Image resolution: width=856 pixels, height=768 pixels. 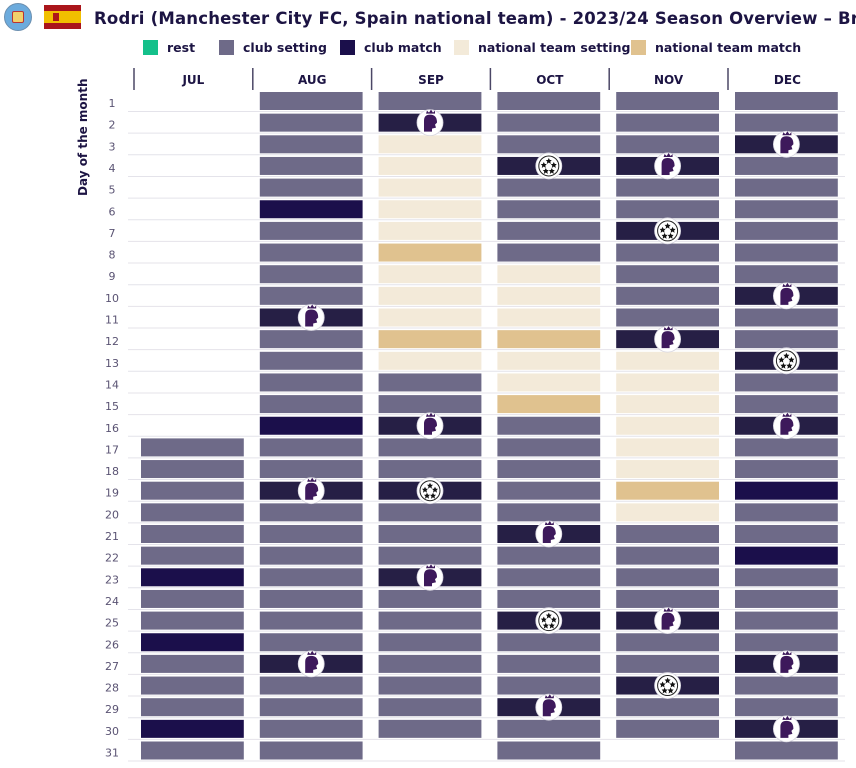 What do you see at coordinates (112, 449) in the screenshot?
I see `day-label: 17` at bounding box center [112, 449].